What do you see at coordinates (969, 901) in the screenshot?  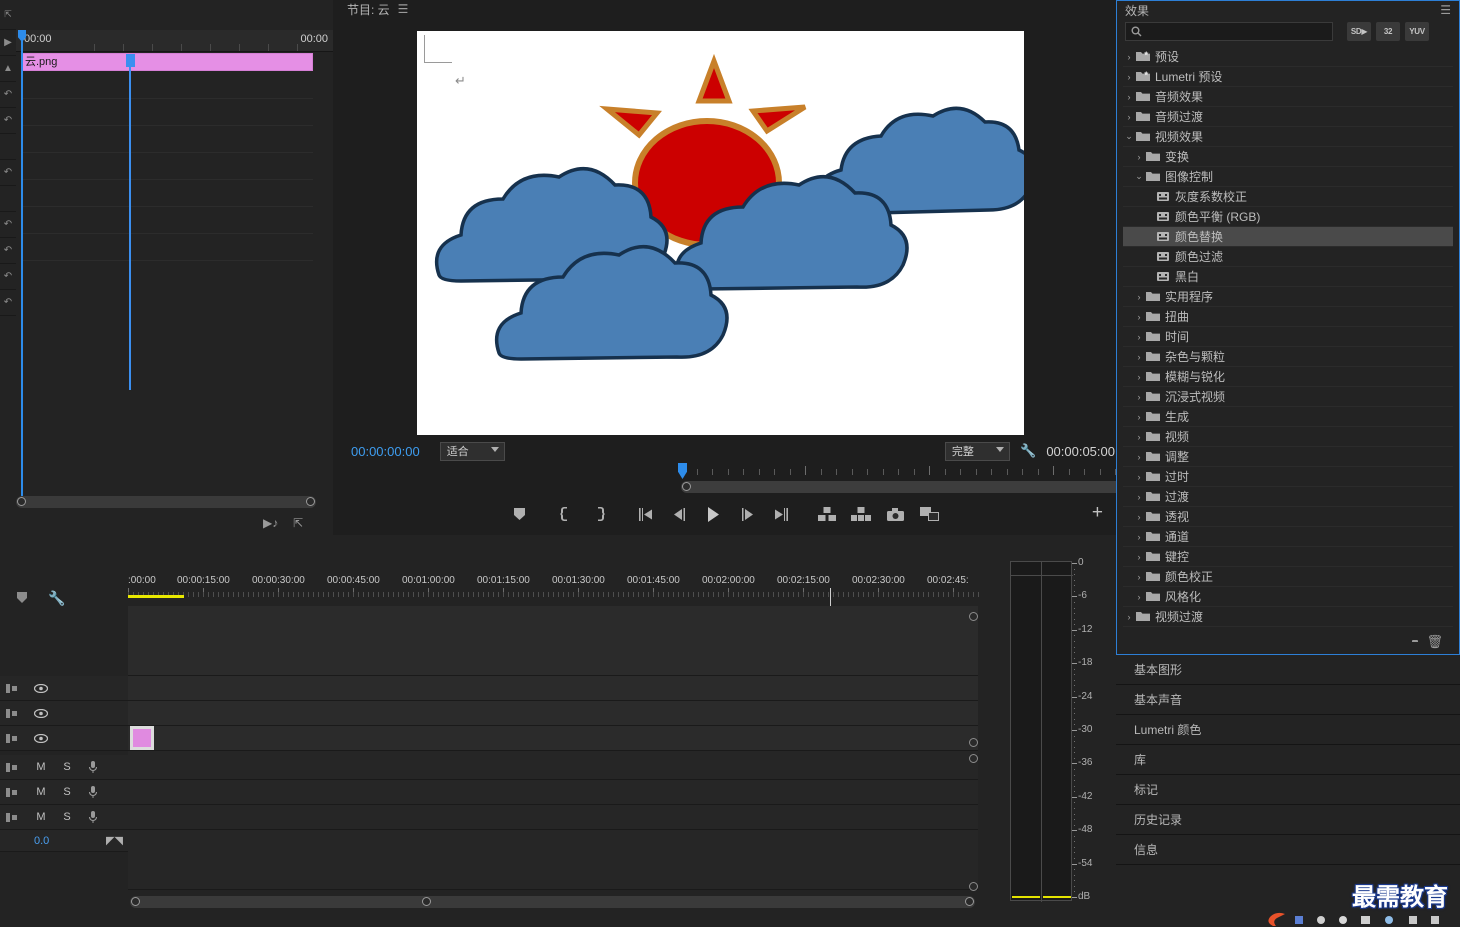 I see `tl-scroll-knob-right` at bounding box center [969, 901].